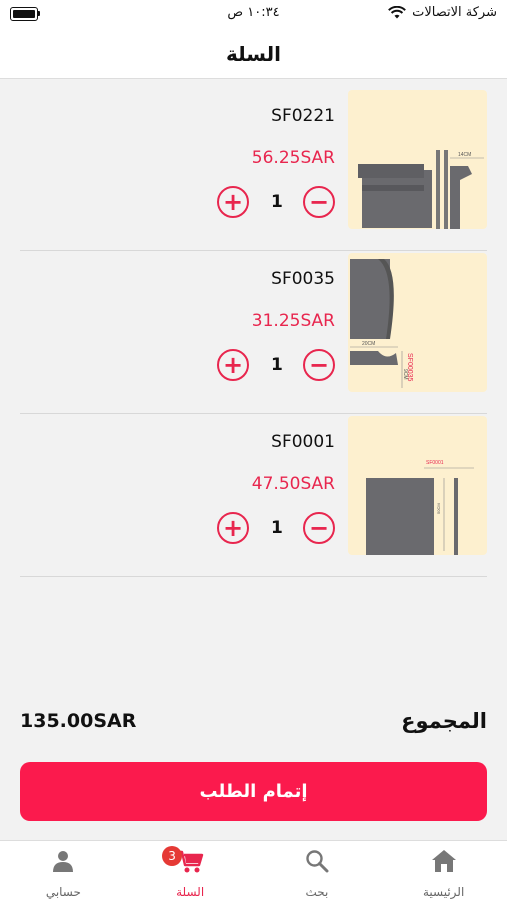  Describe the element at coordinates (172, 856) in the screenshot. I see `cart-count-badge: 3` at that location.